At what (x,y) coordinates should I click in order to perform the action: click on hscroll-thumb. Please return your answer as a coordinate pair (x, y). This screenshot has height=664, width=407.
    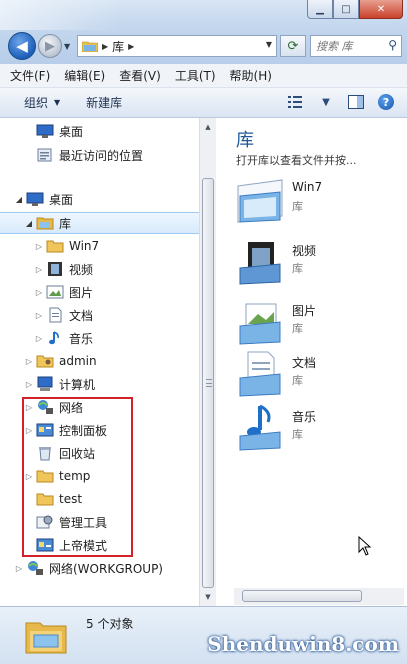
    Looking at the image, I should click on (302, 596).